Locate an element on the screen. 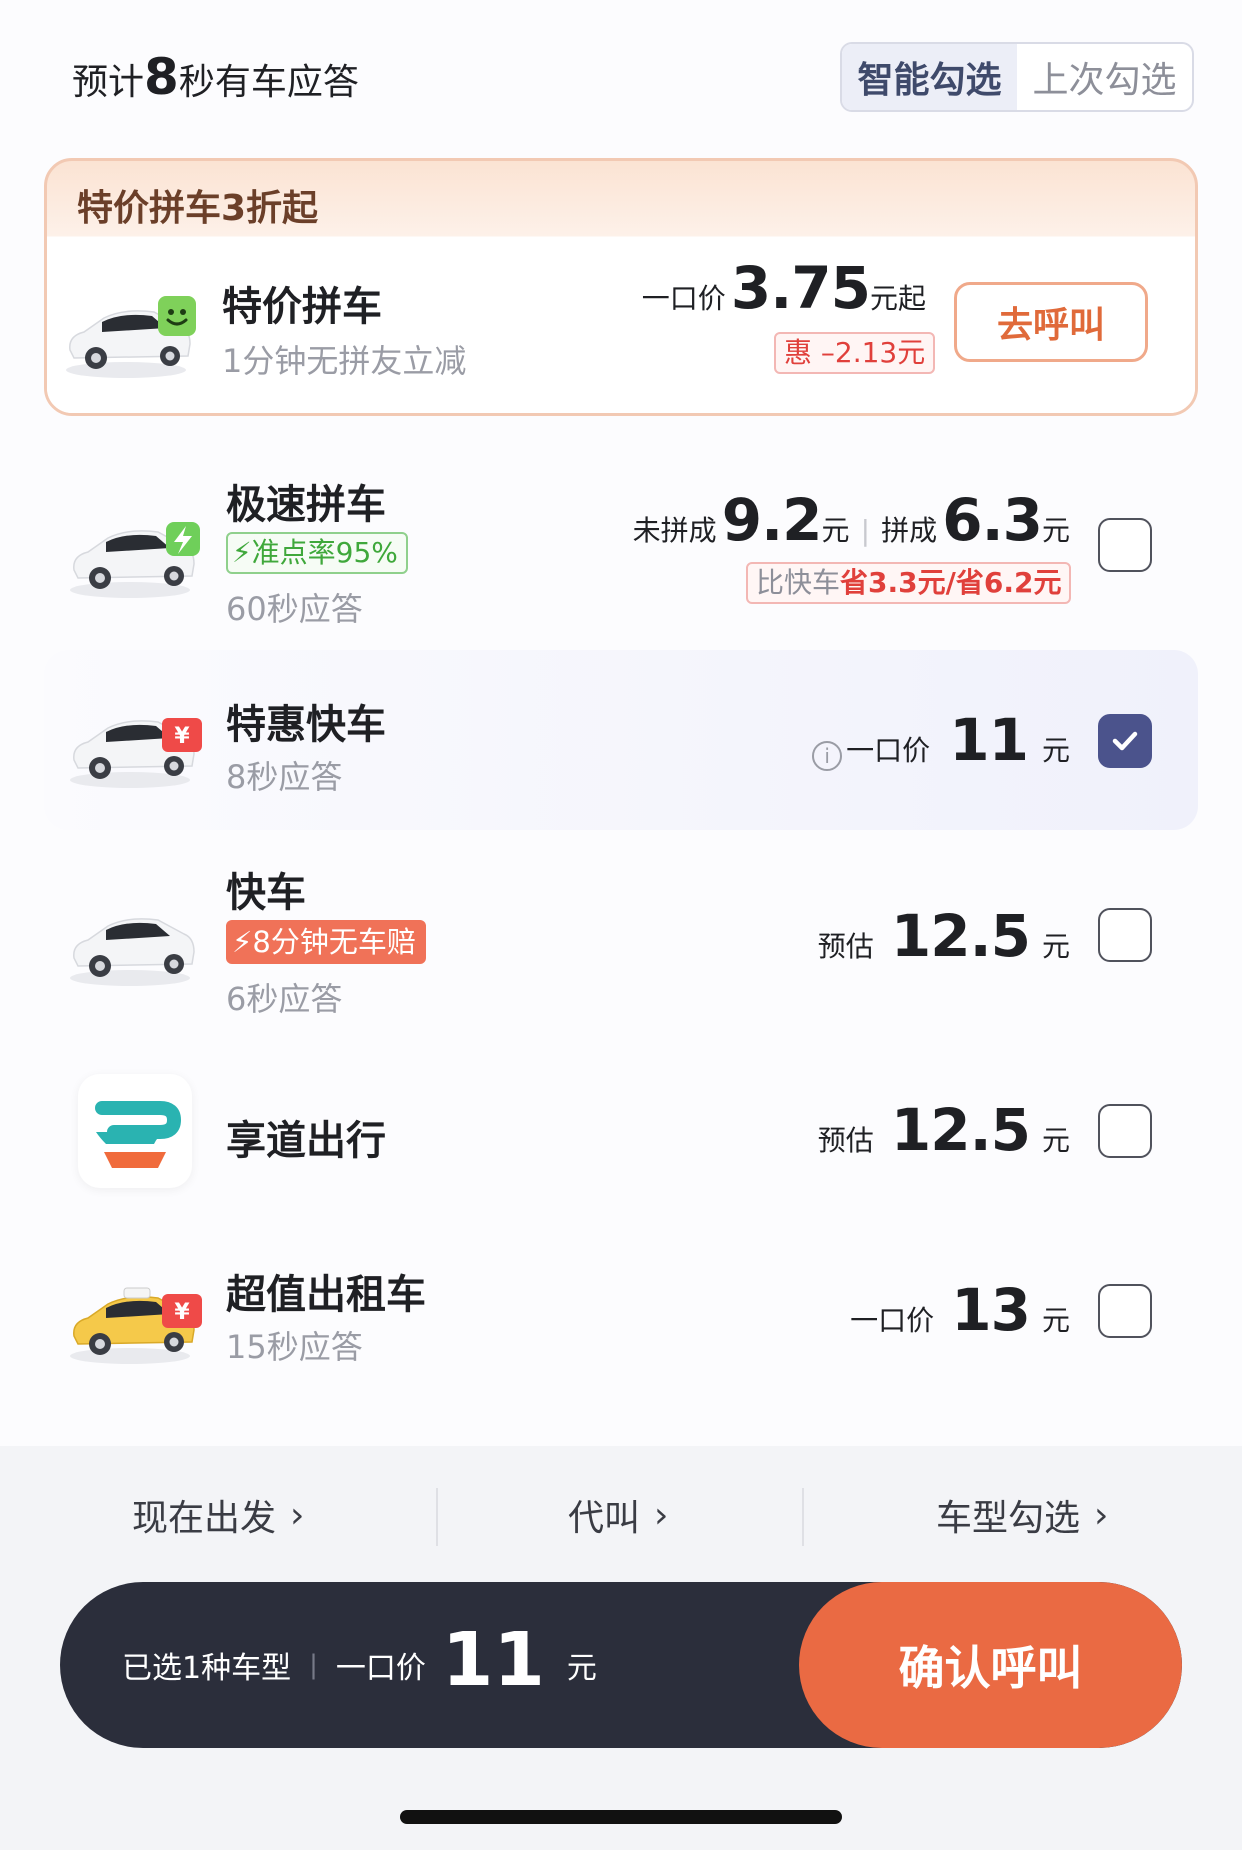 This screenshot has height=1850, width=1242. promo-title: 特价拼车3折起 is located at coordinates (198, 208).